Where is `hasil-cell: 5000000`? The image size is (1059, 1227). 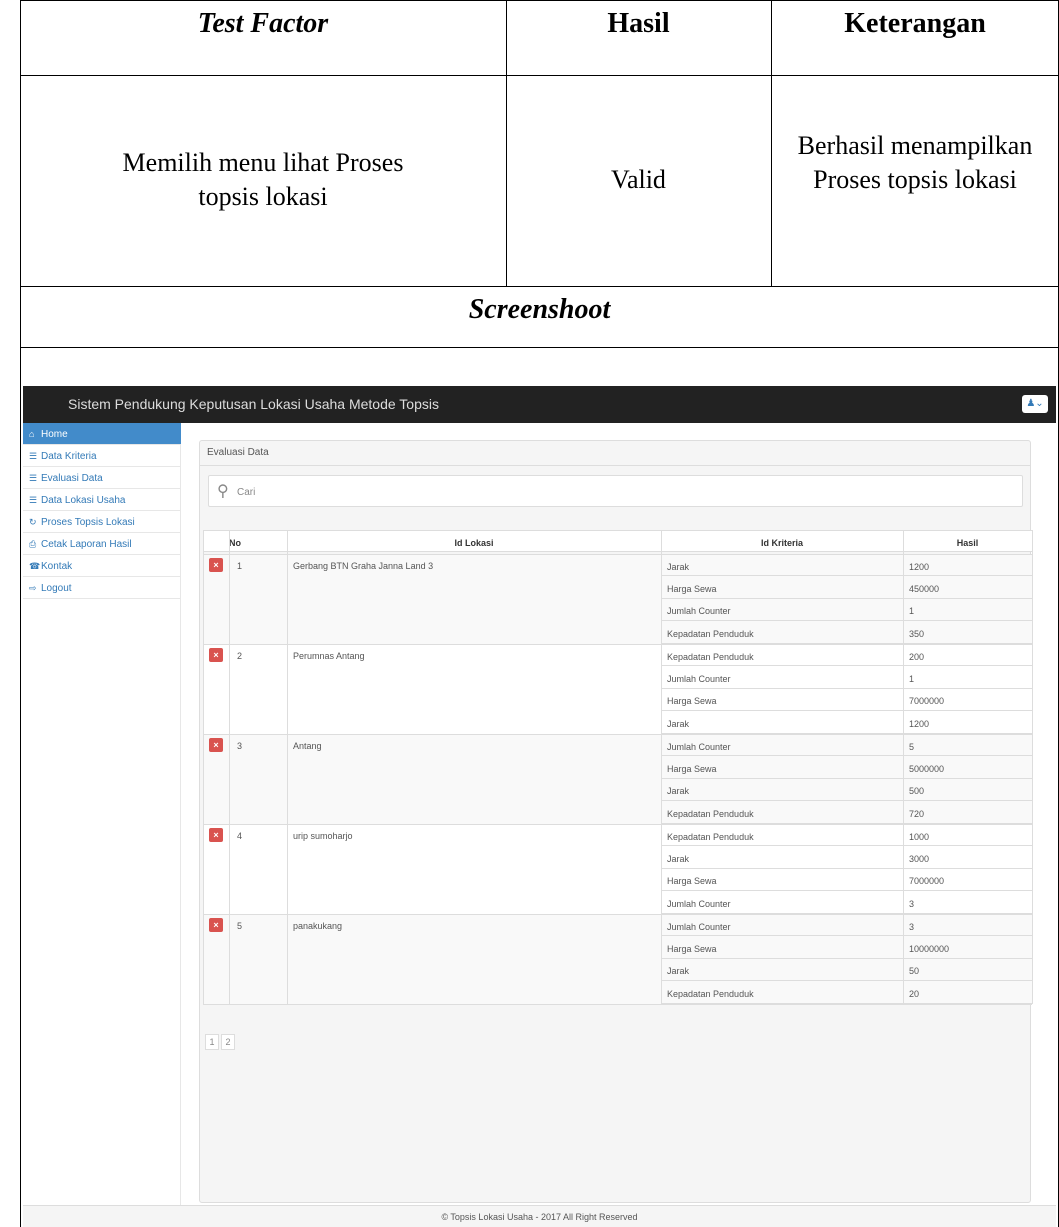 hasil-cell: 5000000 is located at coordinates (927, 768).